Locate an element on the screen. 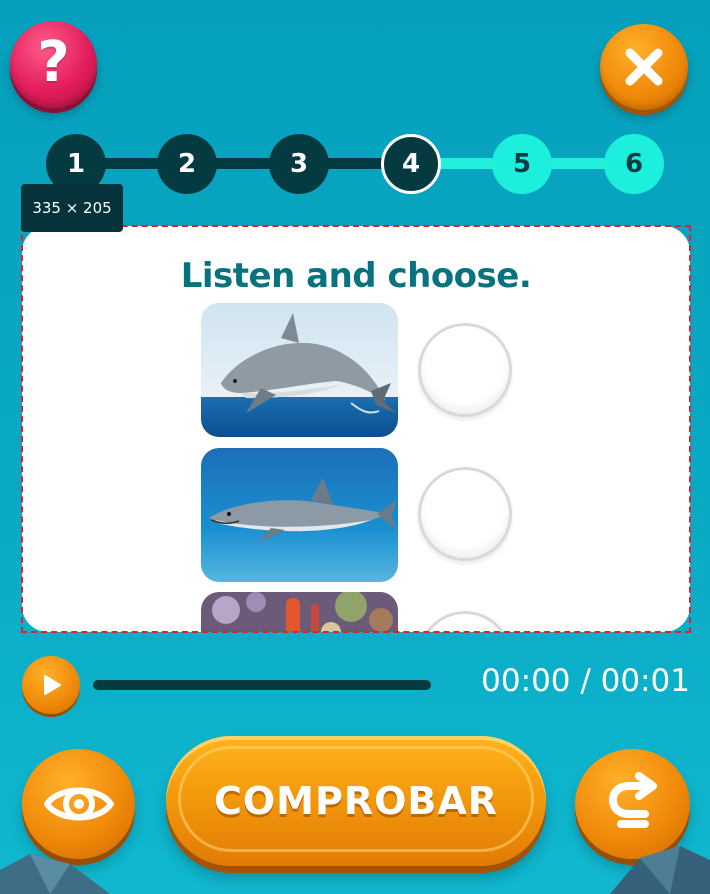 This screenshot has width=710, height=894. play-icon is located at coordinates (52, 685).